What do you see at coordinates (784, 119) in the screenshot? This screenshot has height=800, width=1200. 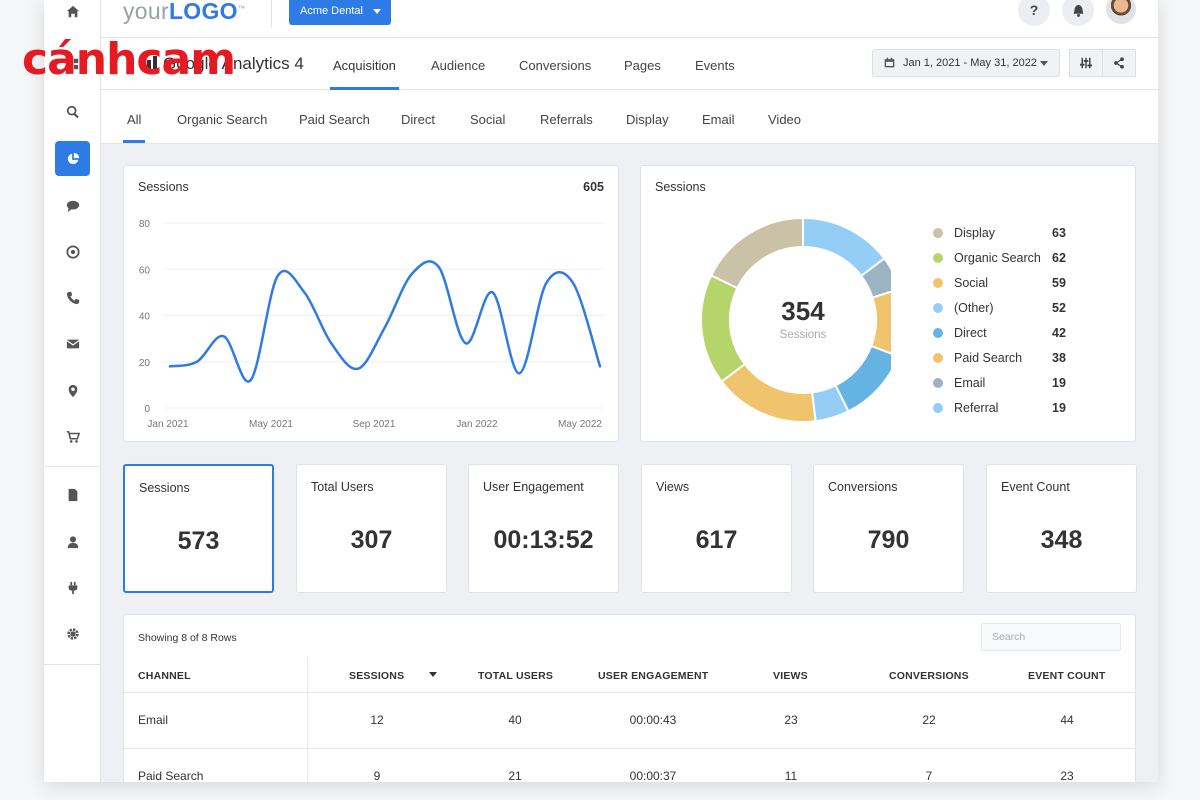 I see `filter-video: Video` at bounding box center [784, 119].